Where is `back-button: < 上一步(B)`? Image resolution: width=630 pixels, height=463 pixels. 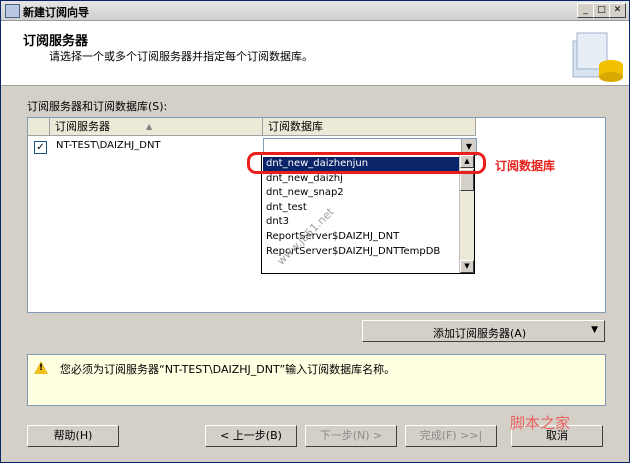 back-button: < 上一步(B) is located at coordinates (251, 436).